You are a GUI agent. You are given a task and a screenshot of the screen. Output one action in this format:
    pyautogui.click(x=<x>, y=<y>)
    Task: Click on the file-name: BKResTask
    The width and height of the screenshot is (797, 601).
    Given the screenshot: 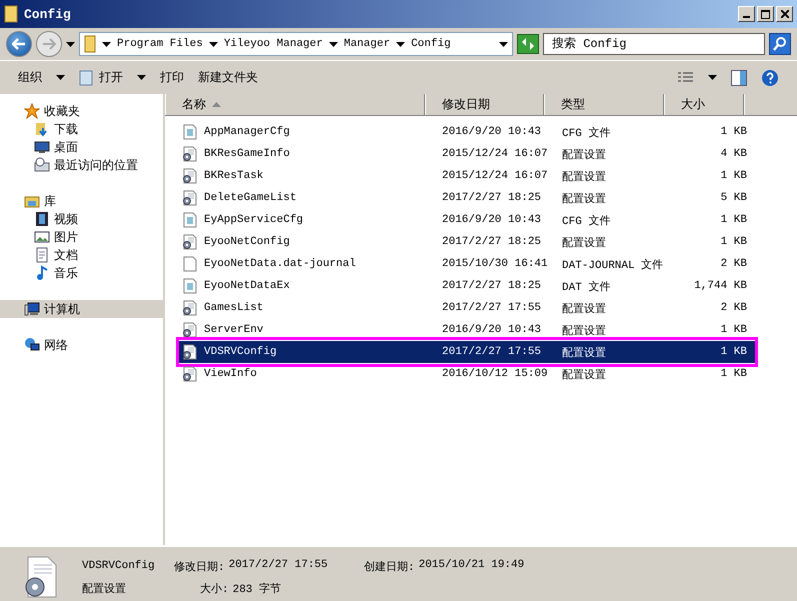 What is the action you would take?
    pyautogui.click(x=234, y=176)
    